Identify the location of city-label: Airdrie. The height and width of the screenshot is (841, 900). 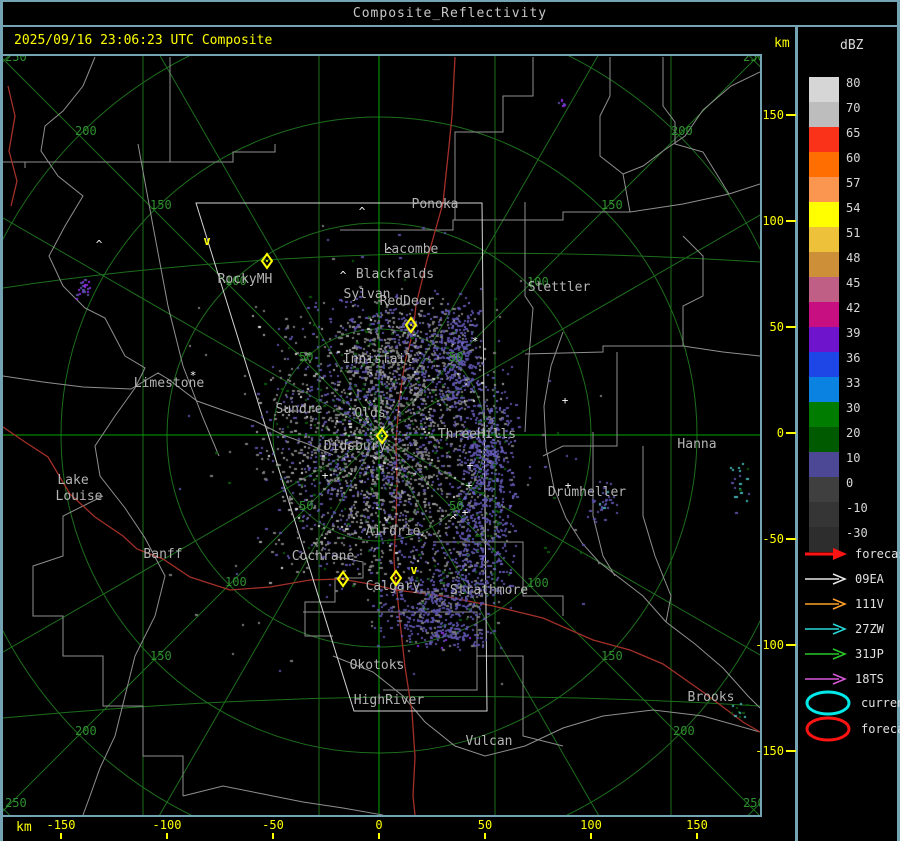
(393, 531).